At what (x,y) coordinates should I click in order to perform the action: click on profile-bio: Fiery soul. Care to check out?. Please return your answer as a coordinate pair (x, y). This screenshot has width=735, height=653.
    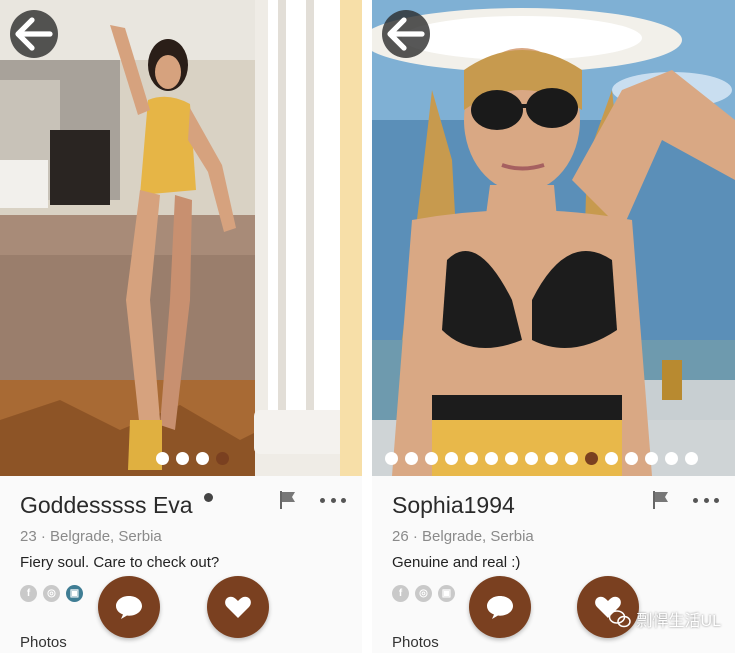
    Looking at the image, I should click on (120, 562).